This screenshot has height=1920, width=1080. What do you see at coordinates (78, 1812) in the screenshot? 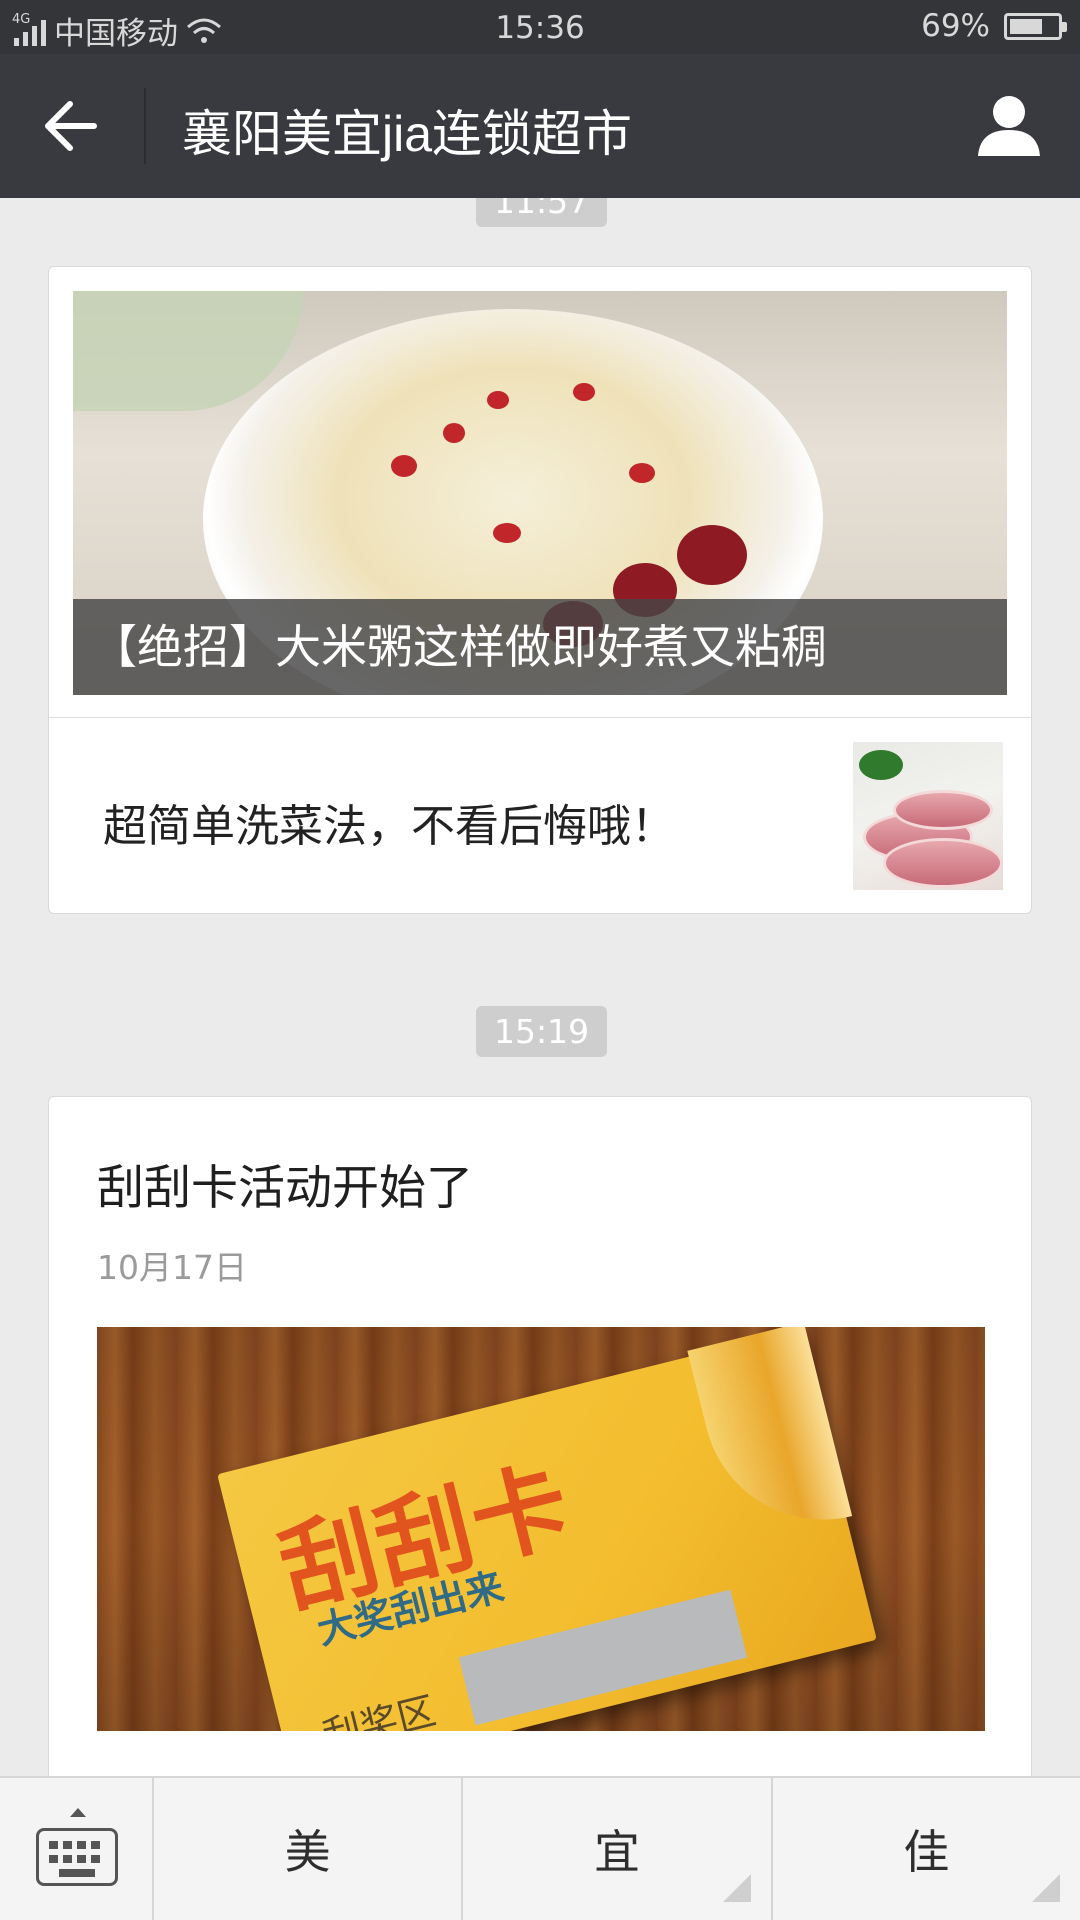
I see `arrow-up-icon` at bounding box center [78, 1812].